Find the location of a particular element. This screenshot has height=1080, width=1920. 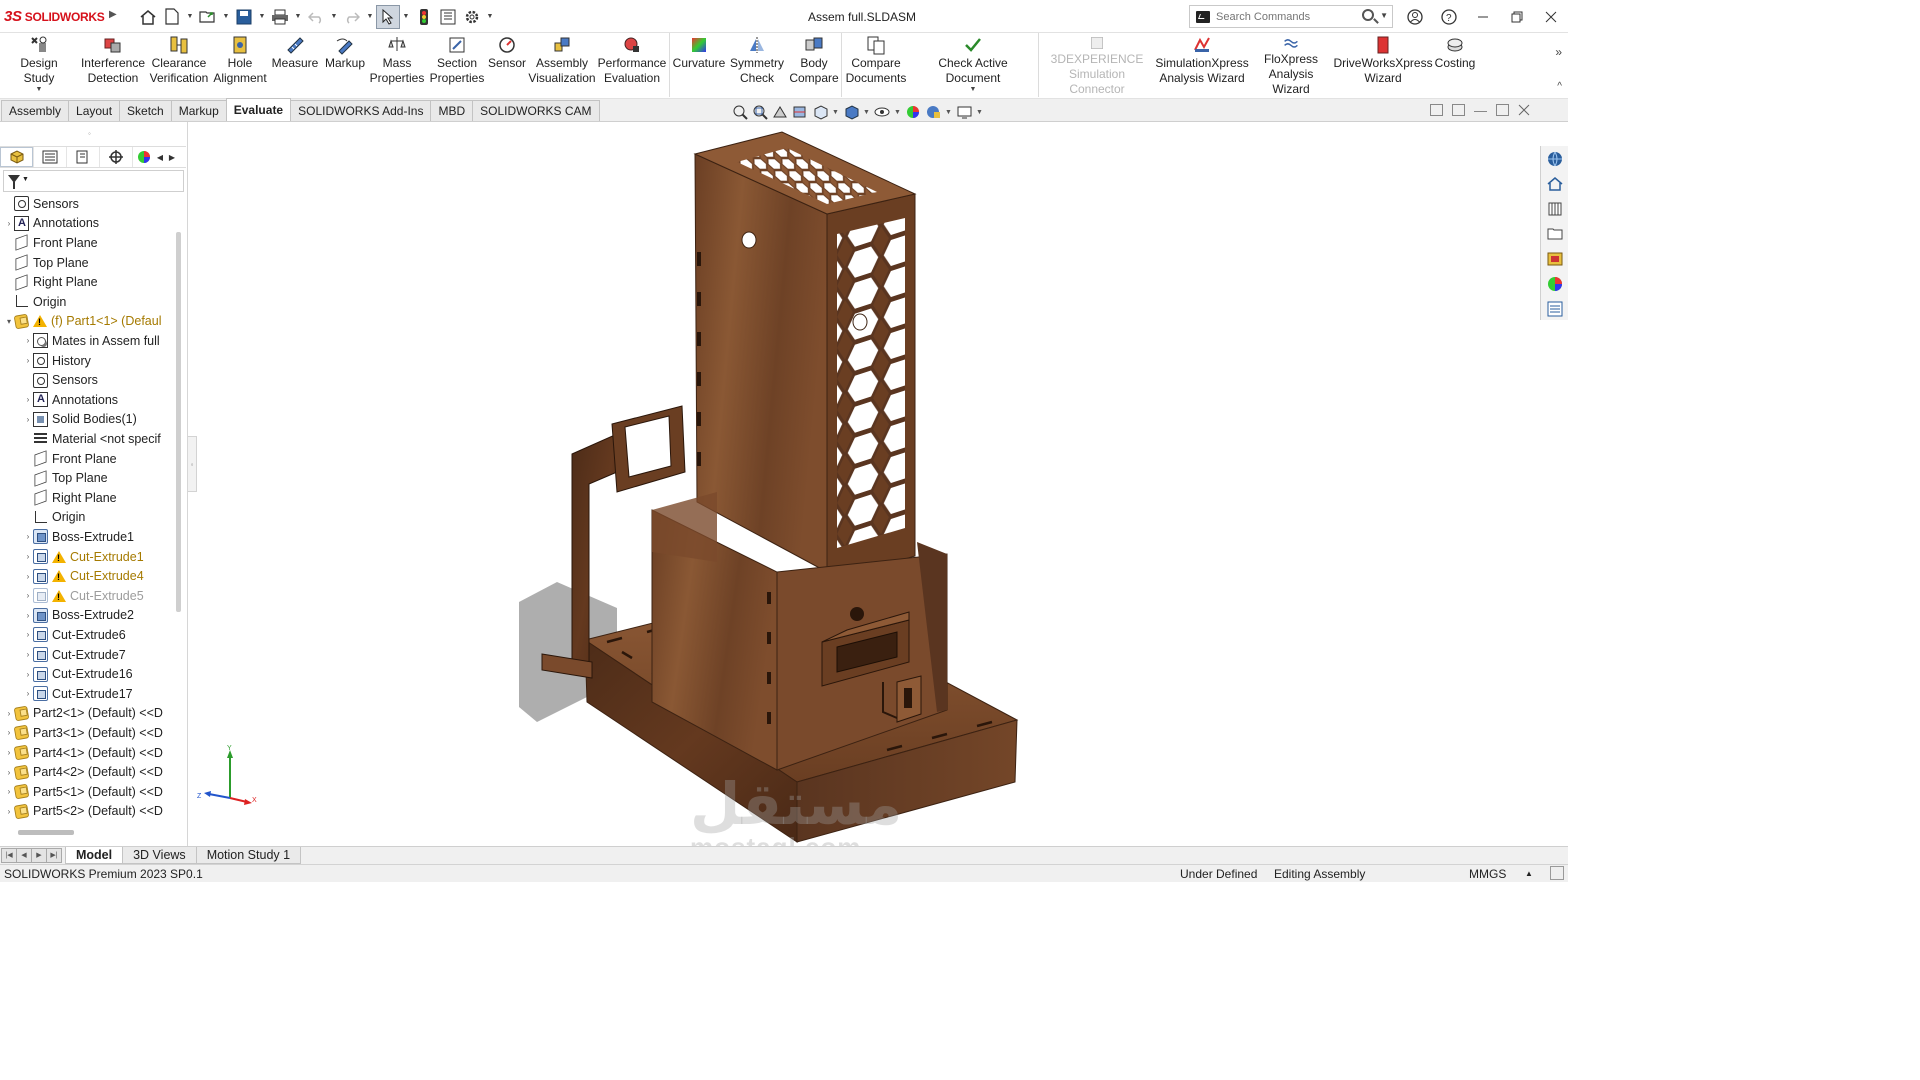

save-dropdown-icon: ▼ is located at coordinates (262, 16).